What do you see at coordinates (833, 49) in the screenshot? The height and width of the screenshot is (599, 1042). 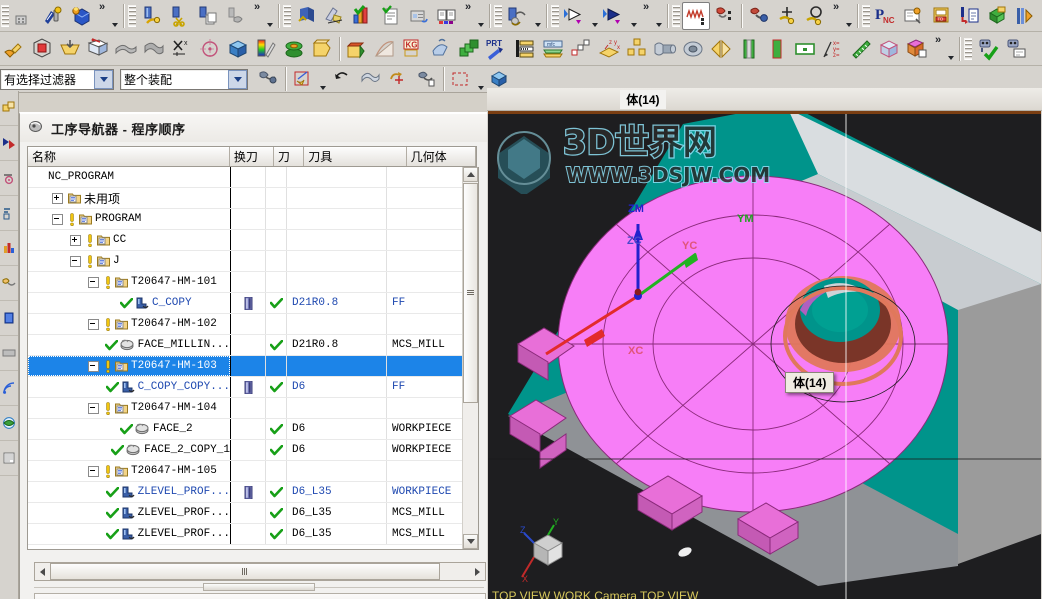 I see `xyz-icon: x= y= z=` at bounding box center [833, 49].